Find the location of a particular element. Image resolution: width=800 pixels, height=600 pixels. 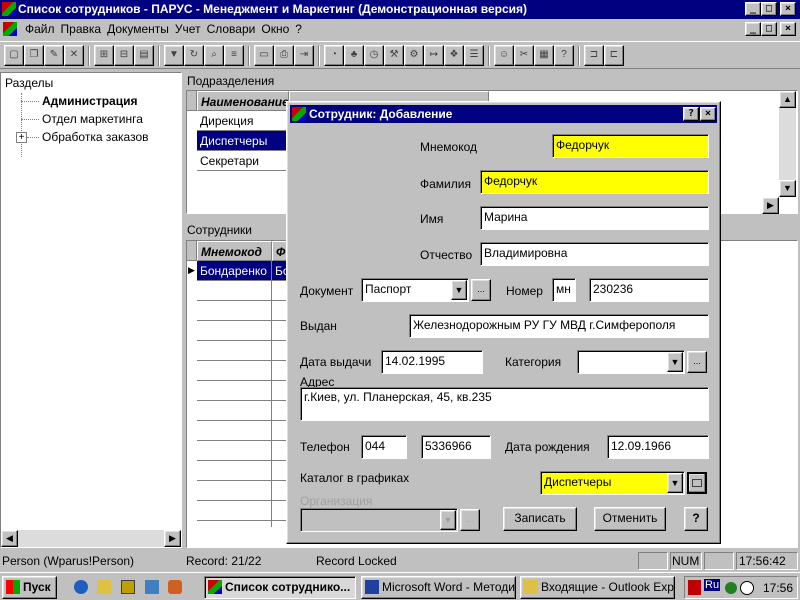

left-scrollbar-track is located at coordinates (91, 538).